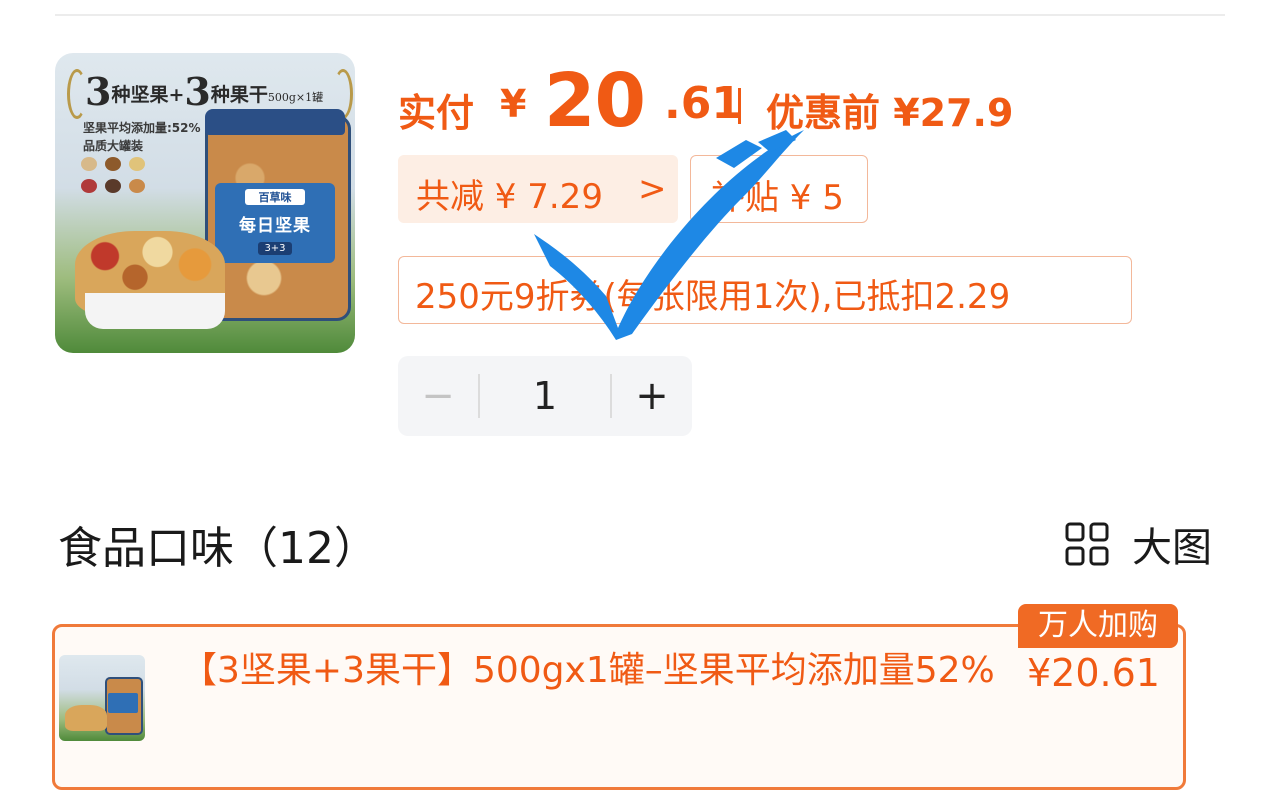 The image size is (1280, 790). I want to click on jar-lid, so click(275, 122).